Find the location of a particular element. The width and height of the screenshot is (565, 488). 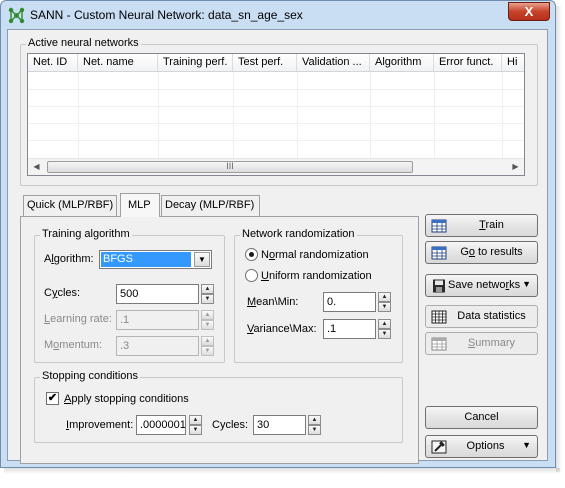

save-networks-button: Save networks ▼ is located at coordinates (481, 285).